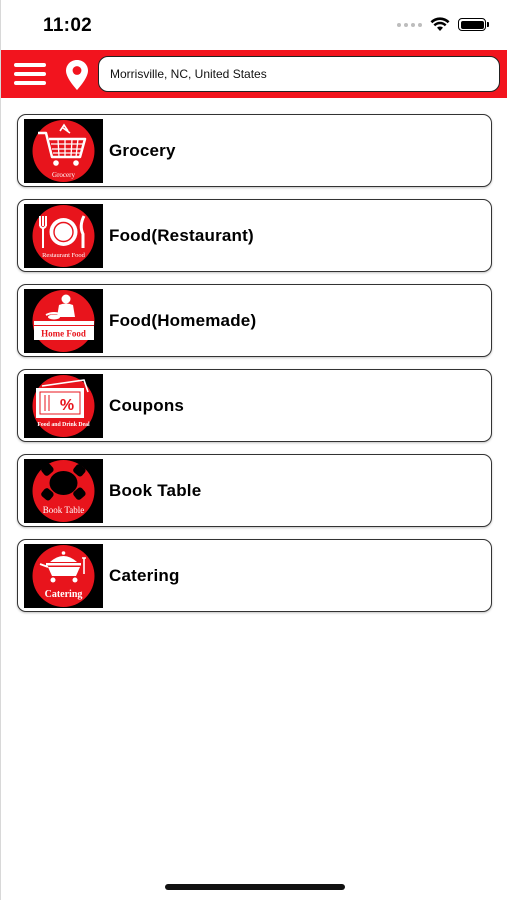 The width and height of the screenshot is (507, 900). I want to click on category-label-grocery: Grocery, so click(142, 150).